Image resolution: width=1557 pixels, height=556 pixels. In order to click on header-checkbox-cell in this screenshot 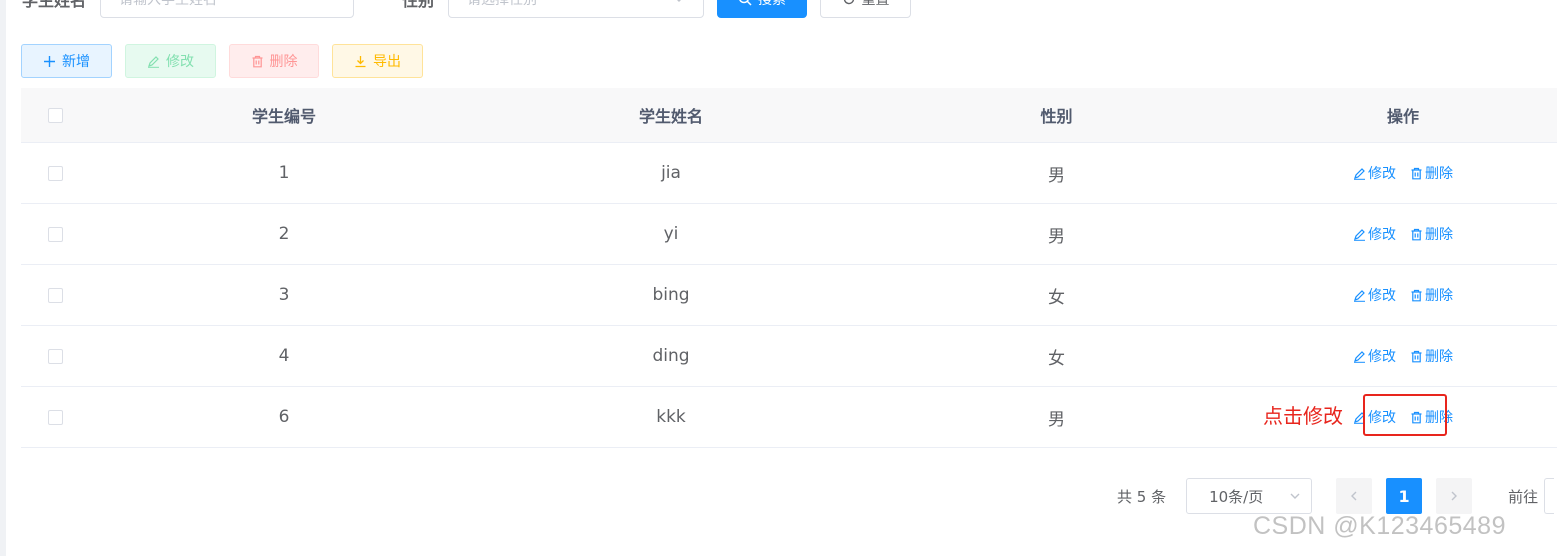, I will do `click(55, 115)`.